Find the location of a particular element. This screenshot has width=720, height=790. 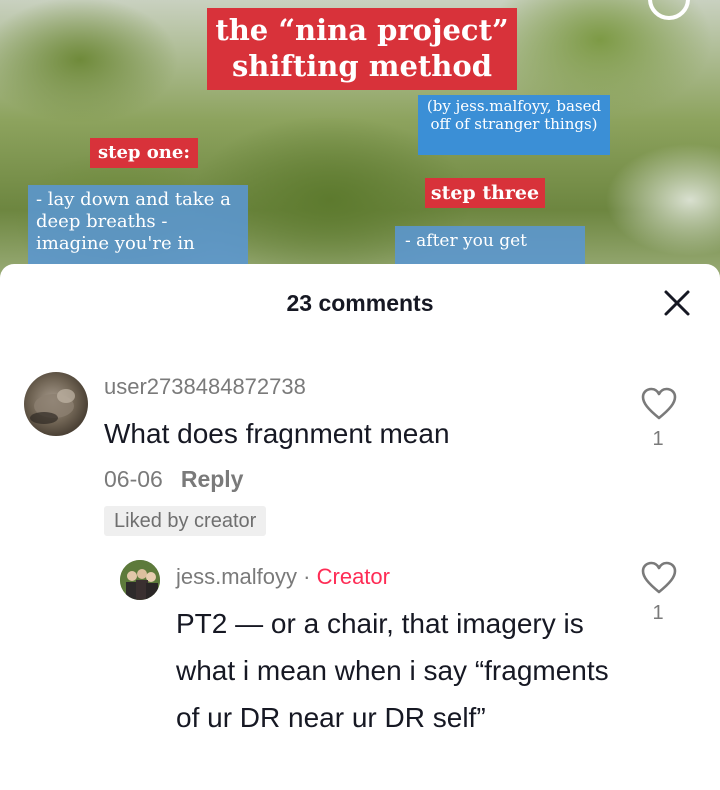

reply-username: jess.malfoyy is located at coordinates (236, 576).